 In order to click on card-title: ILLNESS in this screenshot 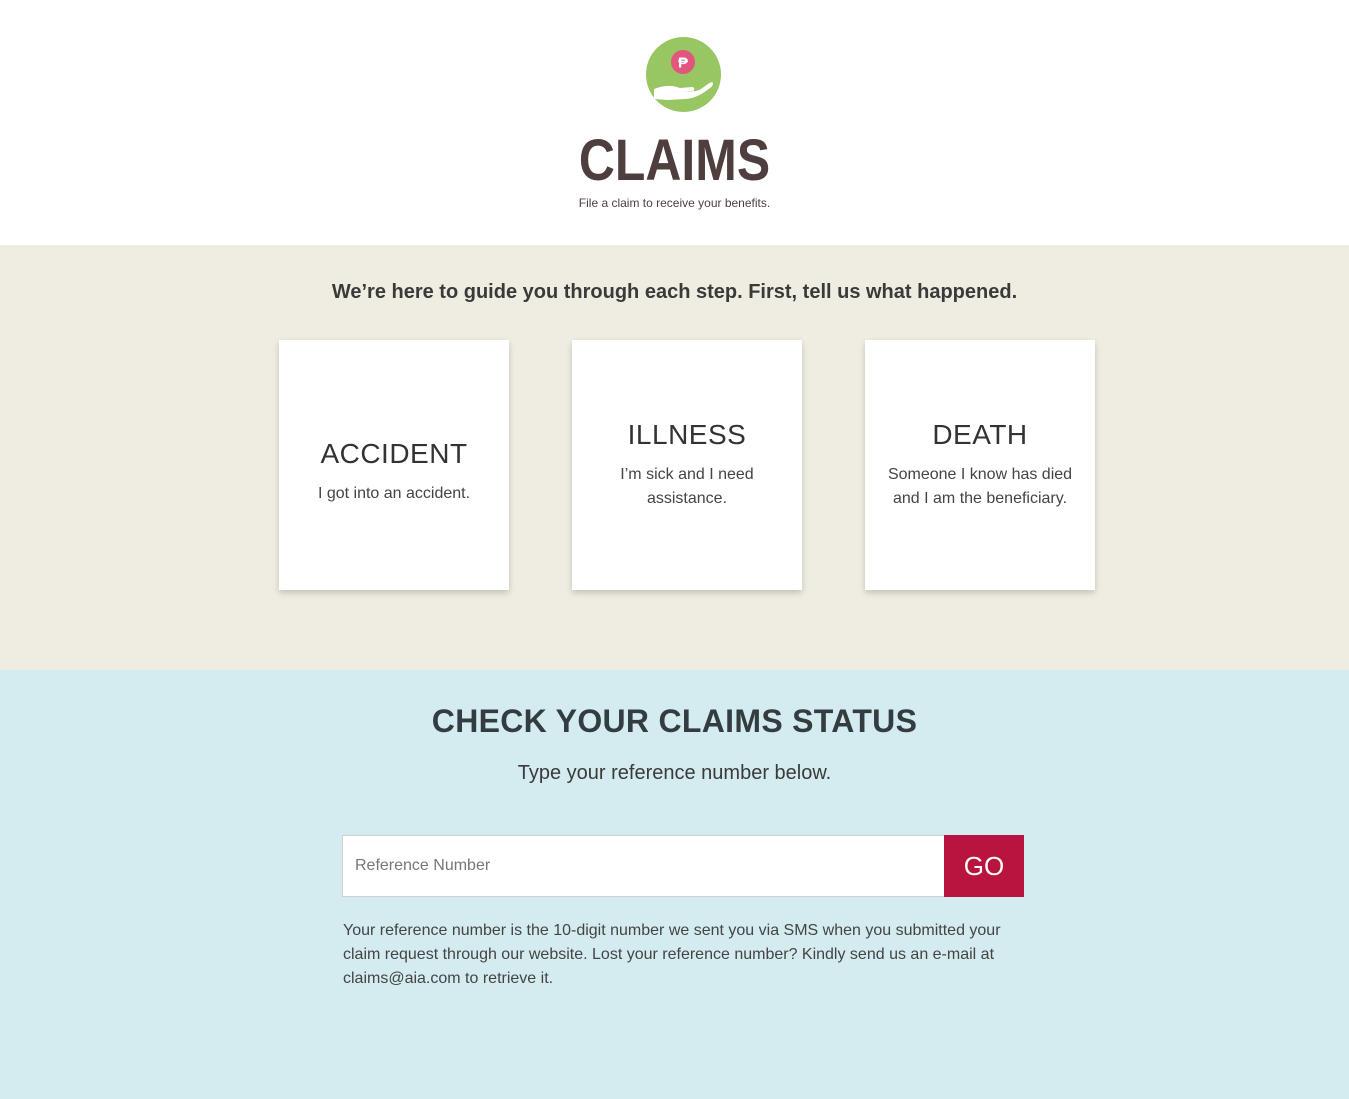, I will do `click(687, 434)`.